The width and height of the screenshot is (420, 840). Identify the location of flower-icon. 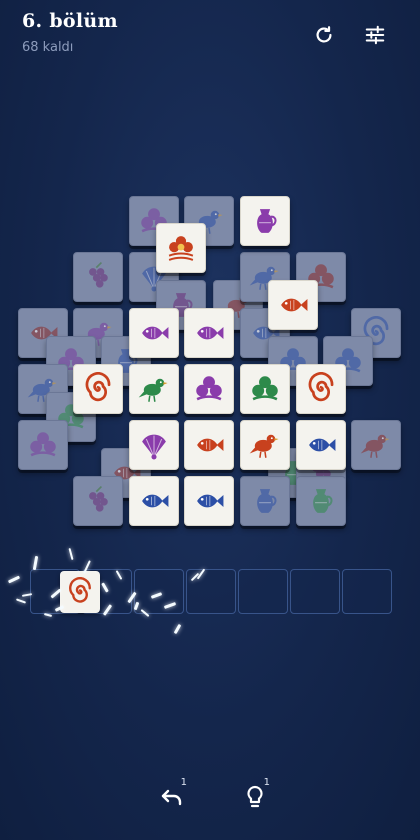
(181, 248).